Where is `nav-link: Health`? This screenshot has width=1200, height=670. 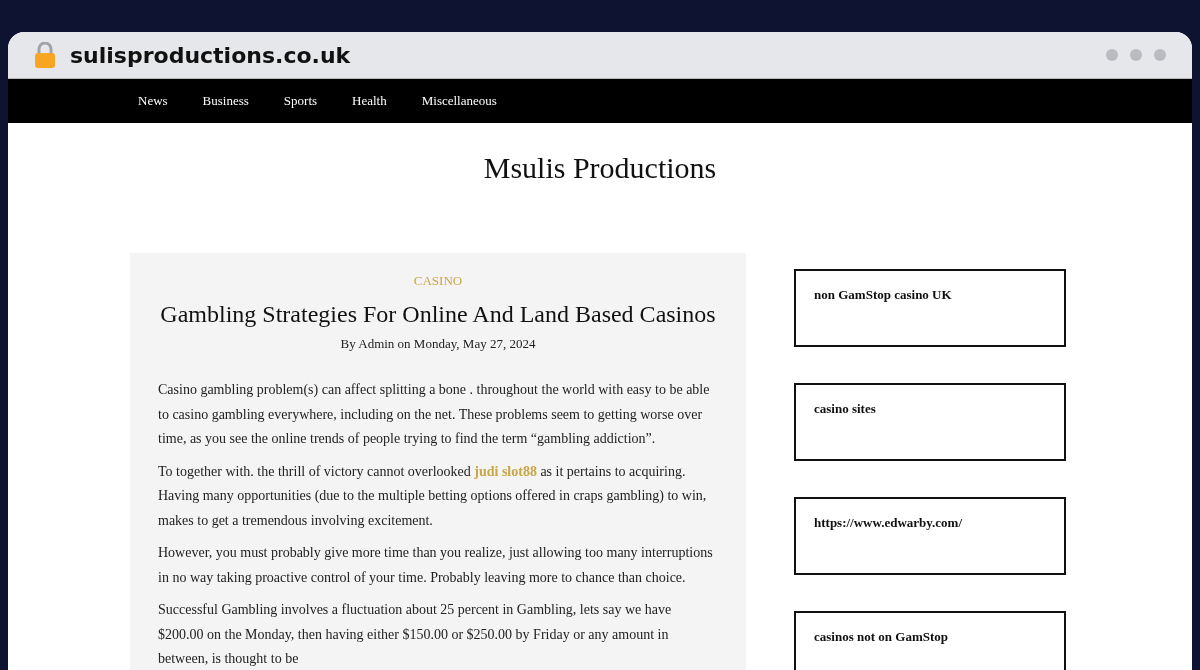 nav-link: Health is located at coordinates (382, 101).